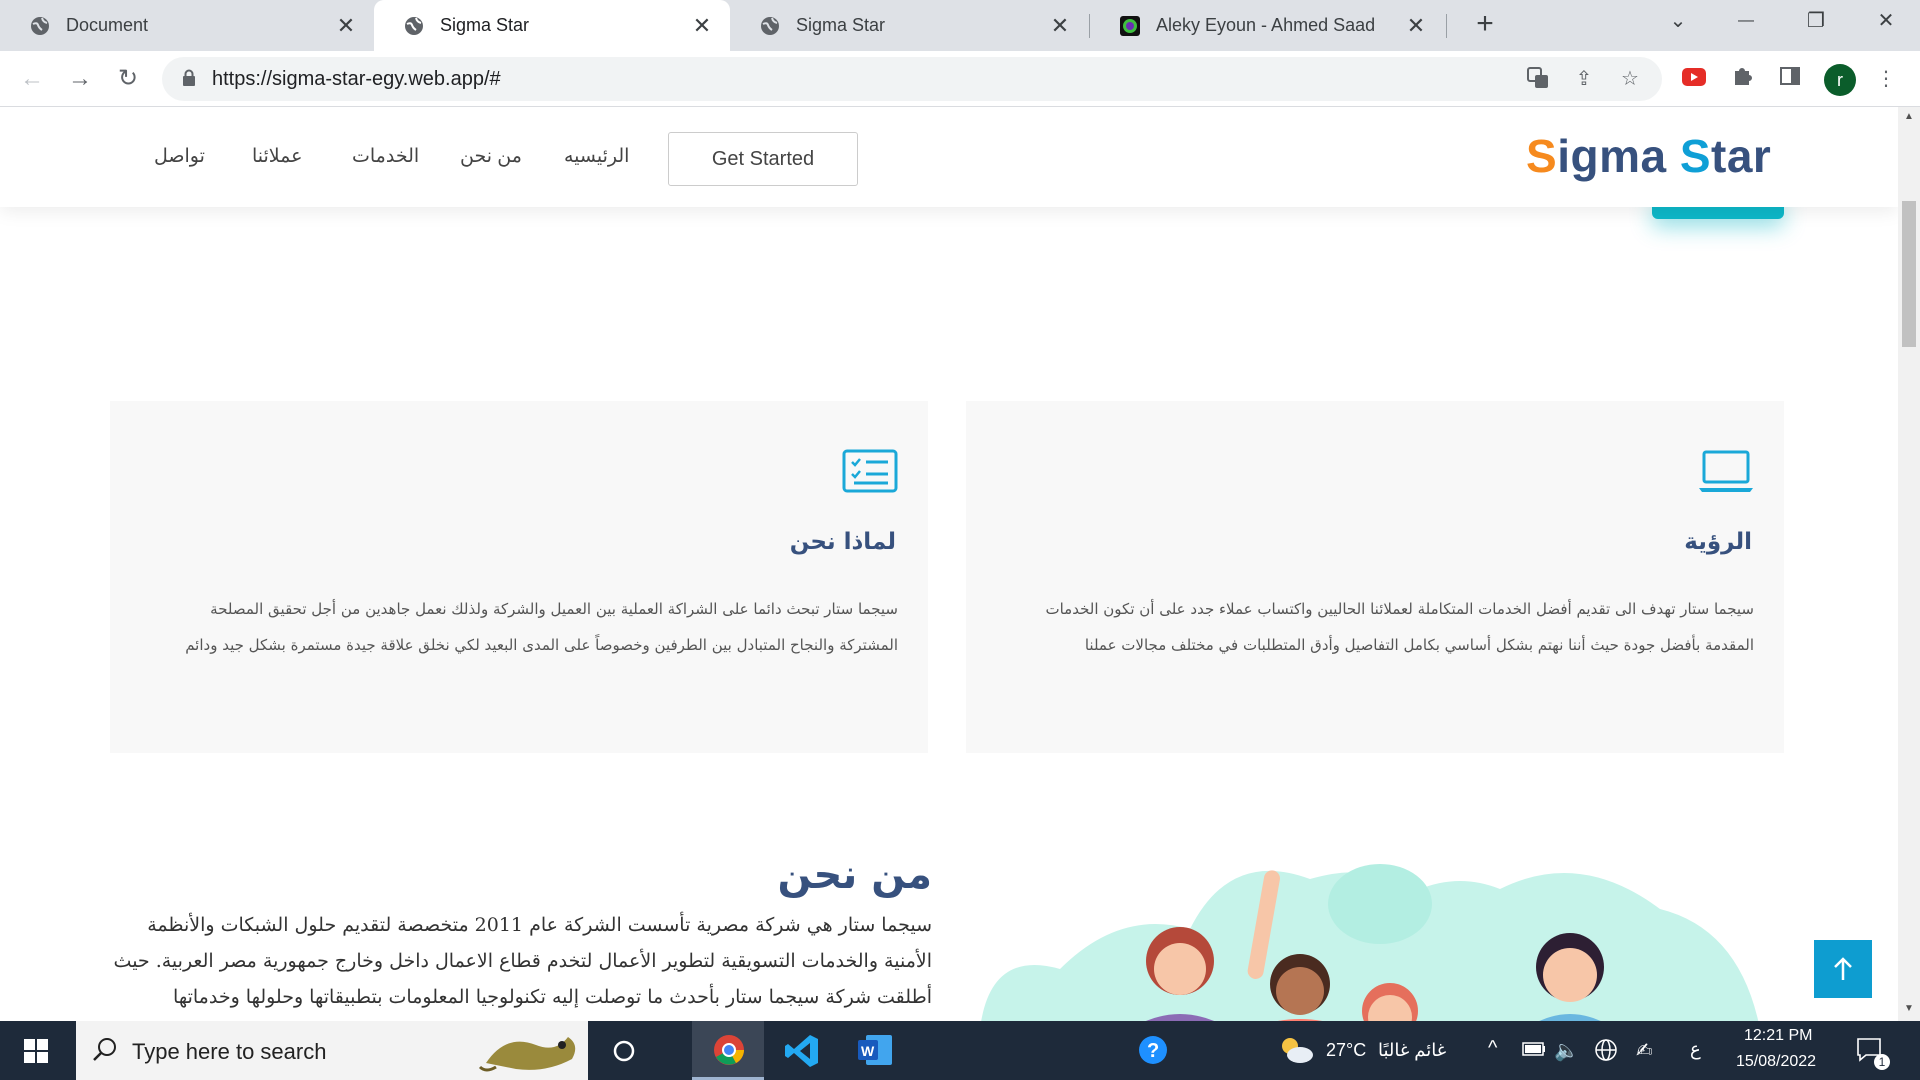 This screenshot has height=1080, width=1920. I want to click on side-panel-icon, so click(1790, 79).